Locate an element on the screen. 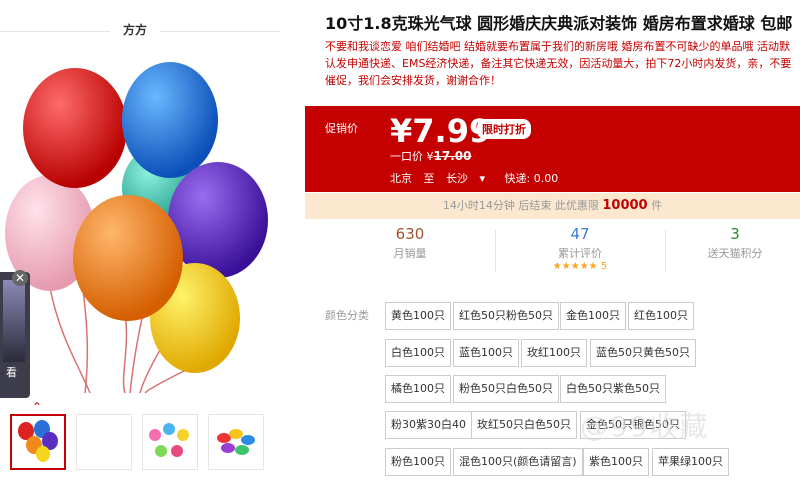  thumbnail-strip is located at coordinates (137, 442).